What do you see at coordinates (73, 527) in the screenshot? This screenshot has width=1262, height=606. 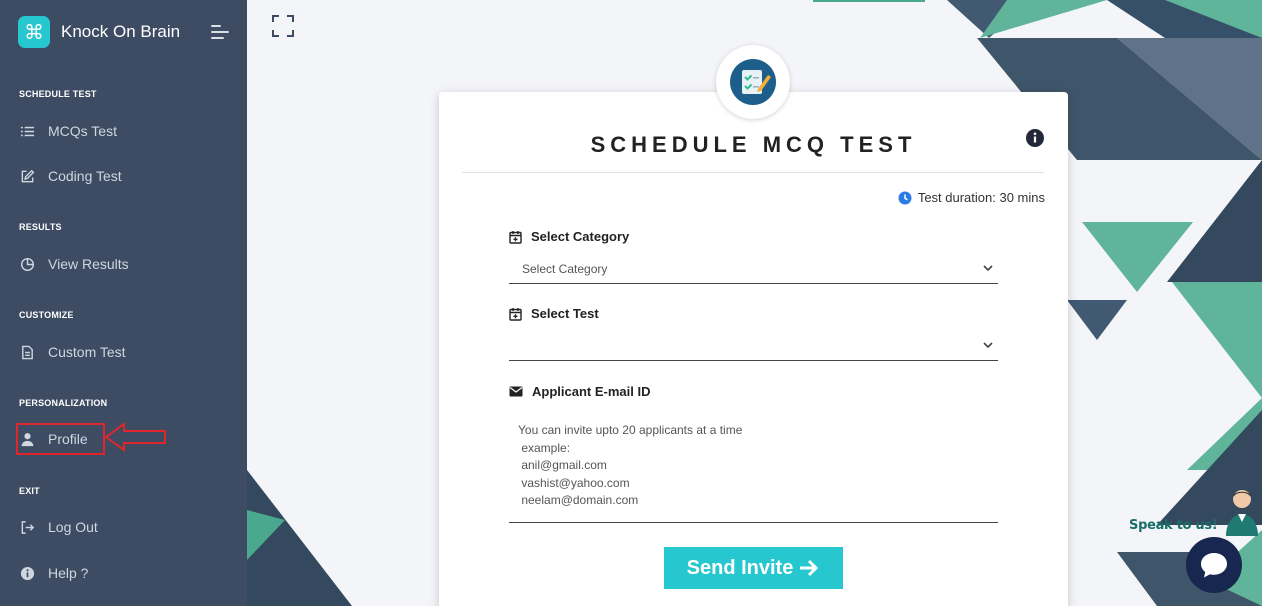 I see `sidebar-item-label: Log Out` at bounding box center [73, 527].